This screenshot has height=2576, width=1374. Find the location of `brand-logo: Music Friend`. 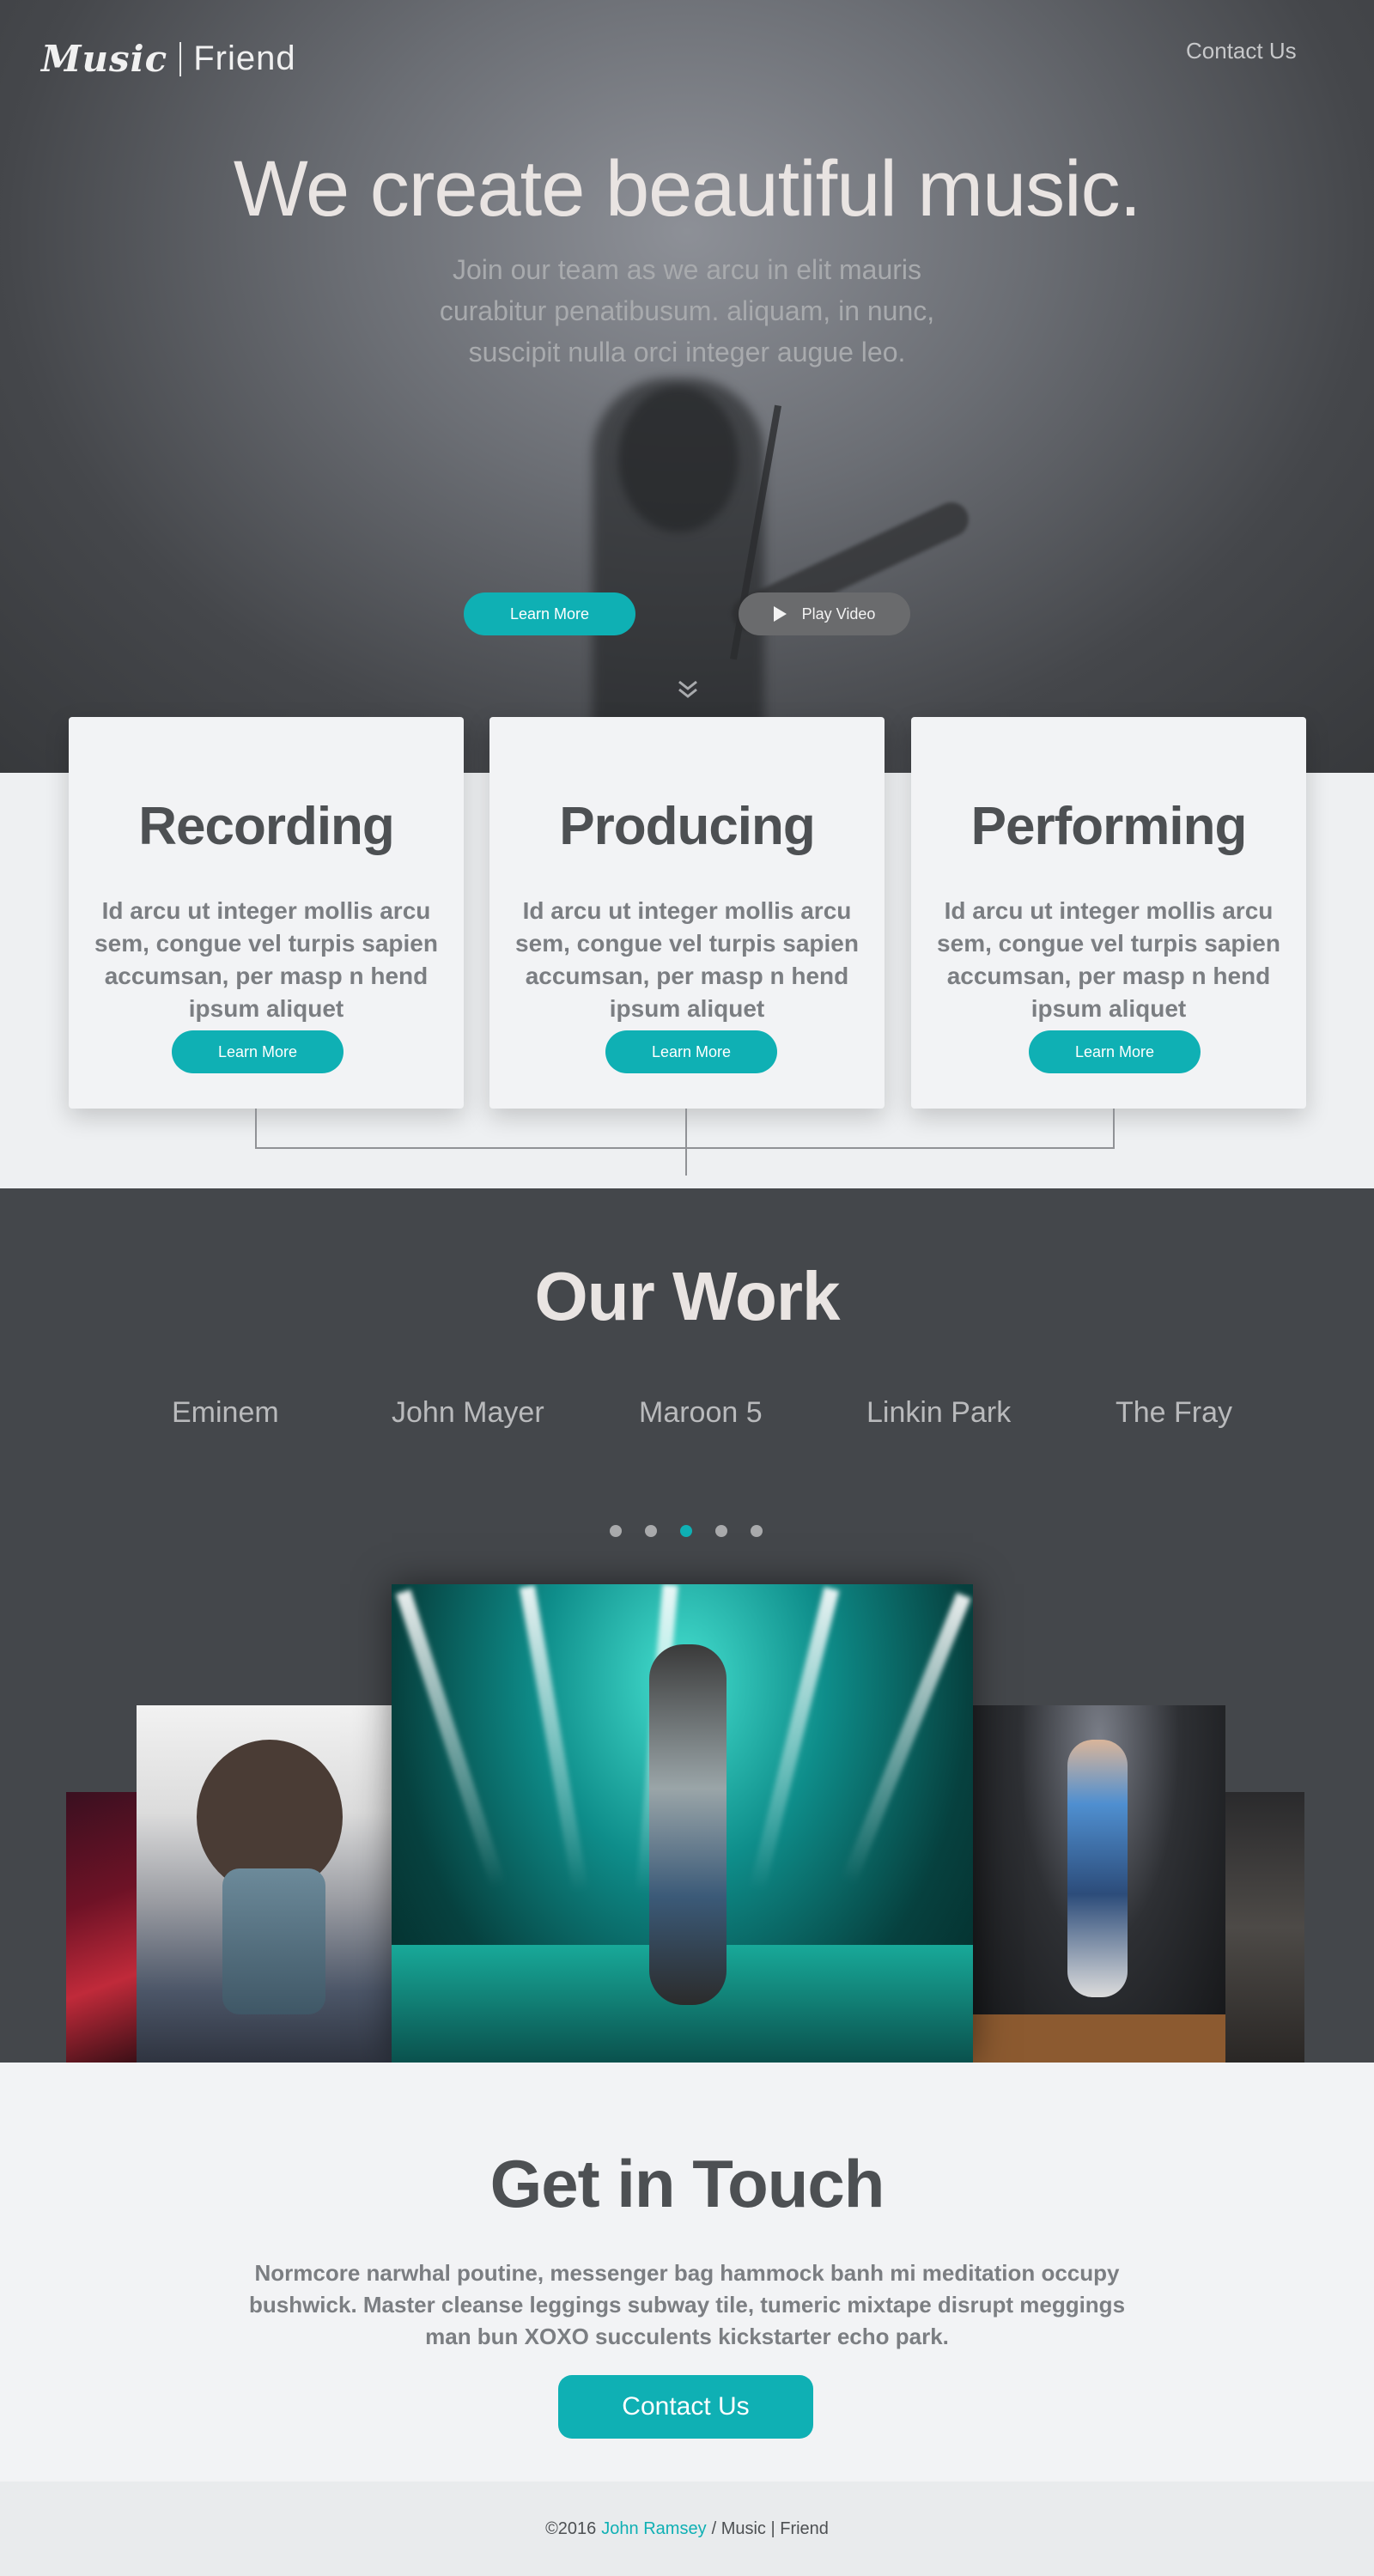

brand-logo: Music Friend is located at coordinates (168, 59).